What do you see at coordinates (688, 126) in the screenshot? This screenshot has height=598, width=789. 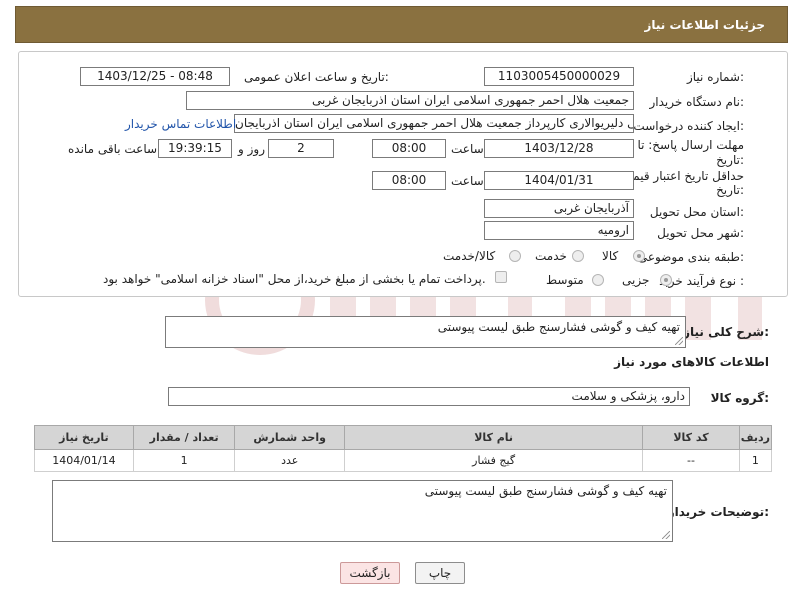 I see `creator-label: ایجاد کننده درخواست:` at bounding box center [688, 126].